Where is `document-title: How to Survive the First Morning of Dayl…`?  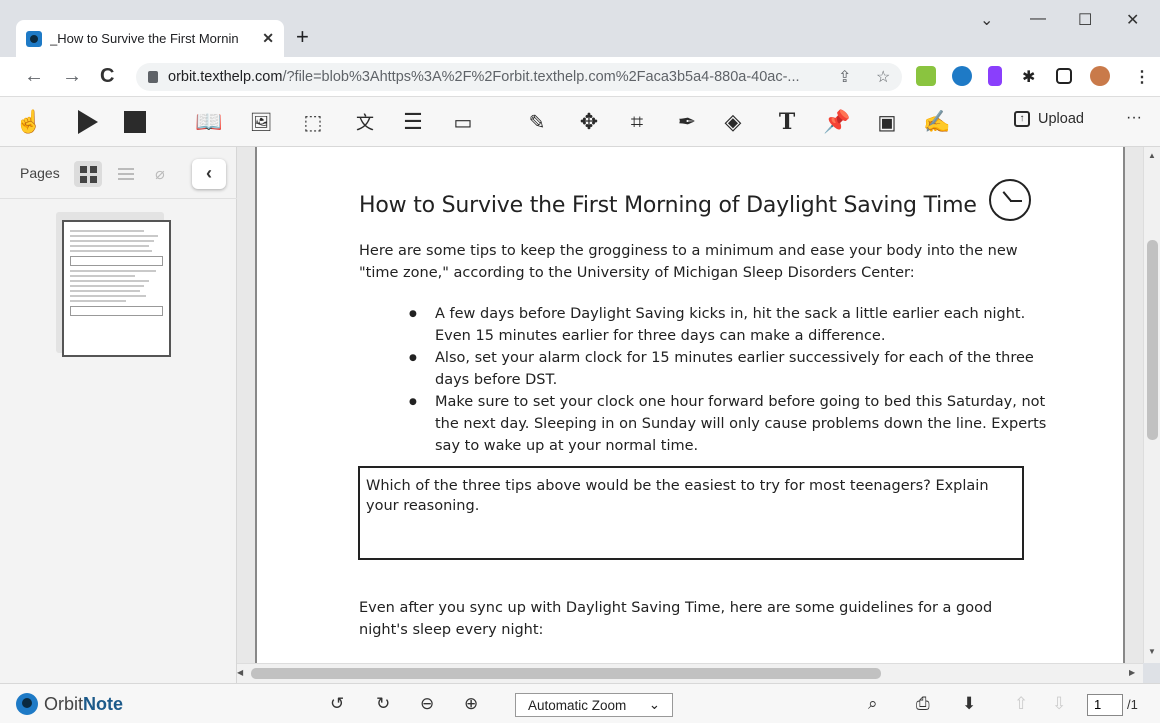 document-title: How to Survive the First Morning of Dayl… is located at coordinates (668, 205).